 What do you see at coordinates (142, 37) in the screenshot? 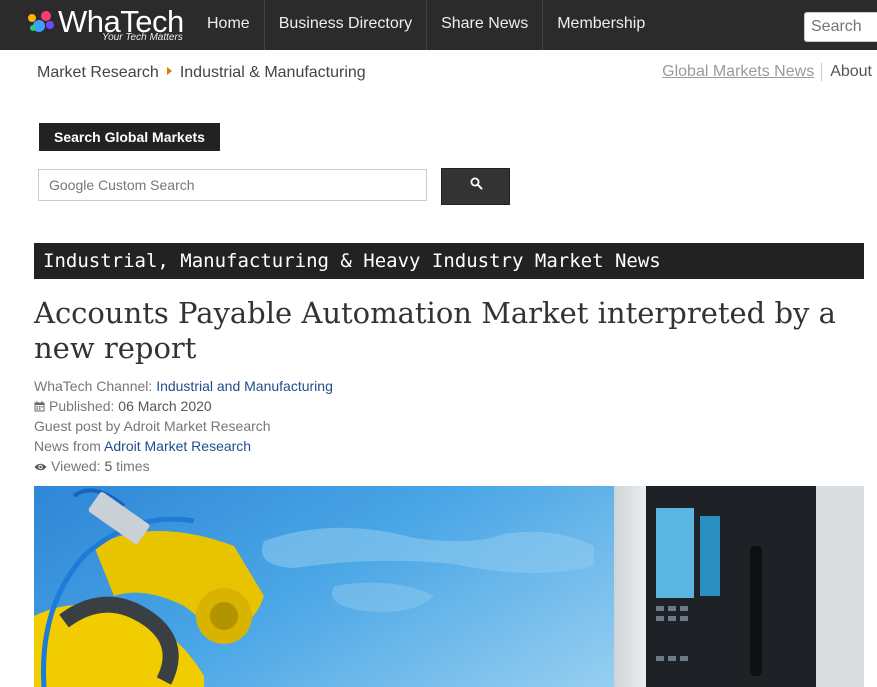
I see `brand-tagline: Your Tech Matters` at bounding box center [142, 37].